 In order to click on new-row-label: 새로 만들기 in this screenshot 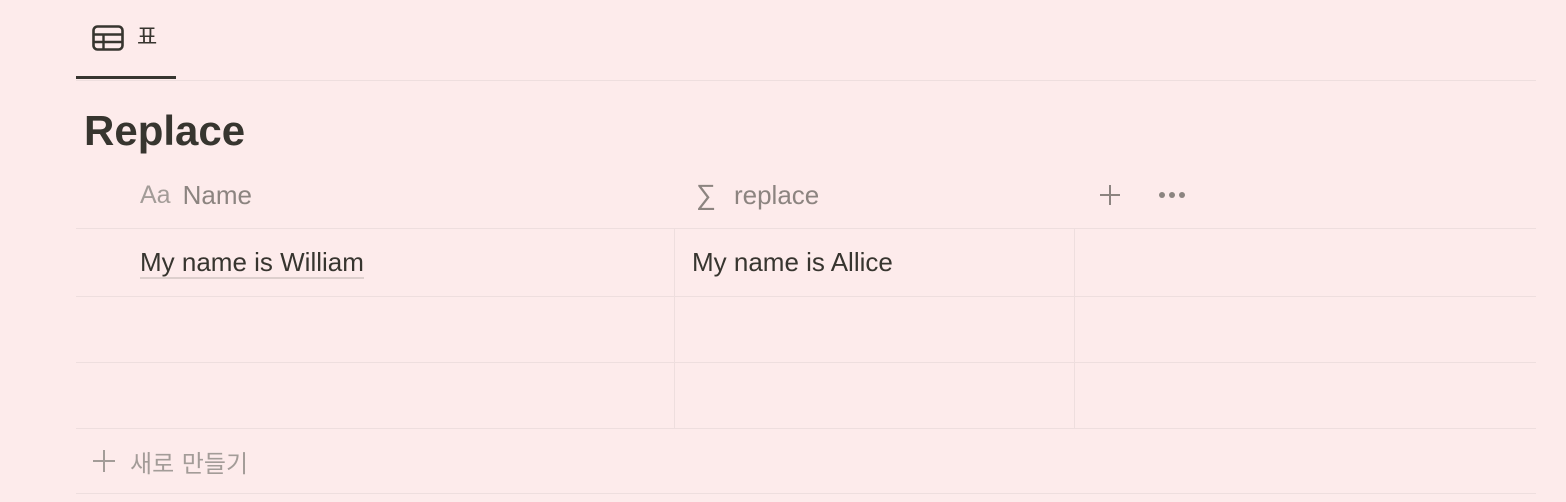, I will do `click(189, 463)`.